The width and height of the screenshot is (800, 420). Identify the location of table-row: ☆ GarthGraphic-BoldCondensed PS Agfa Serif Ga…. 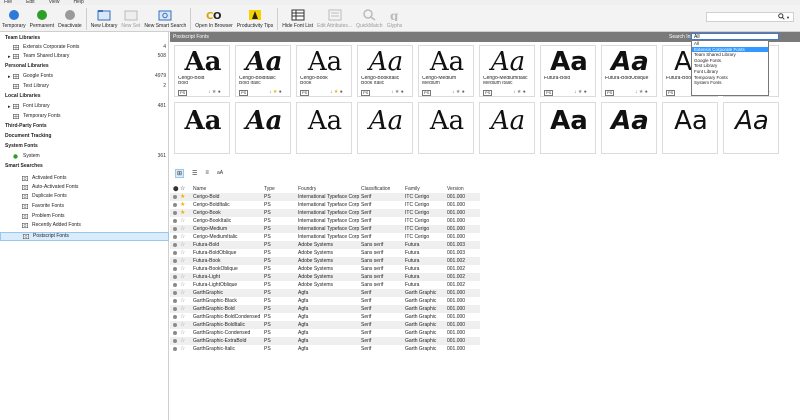
(325, 317).